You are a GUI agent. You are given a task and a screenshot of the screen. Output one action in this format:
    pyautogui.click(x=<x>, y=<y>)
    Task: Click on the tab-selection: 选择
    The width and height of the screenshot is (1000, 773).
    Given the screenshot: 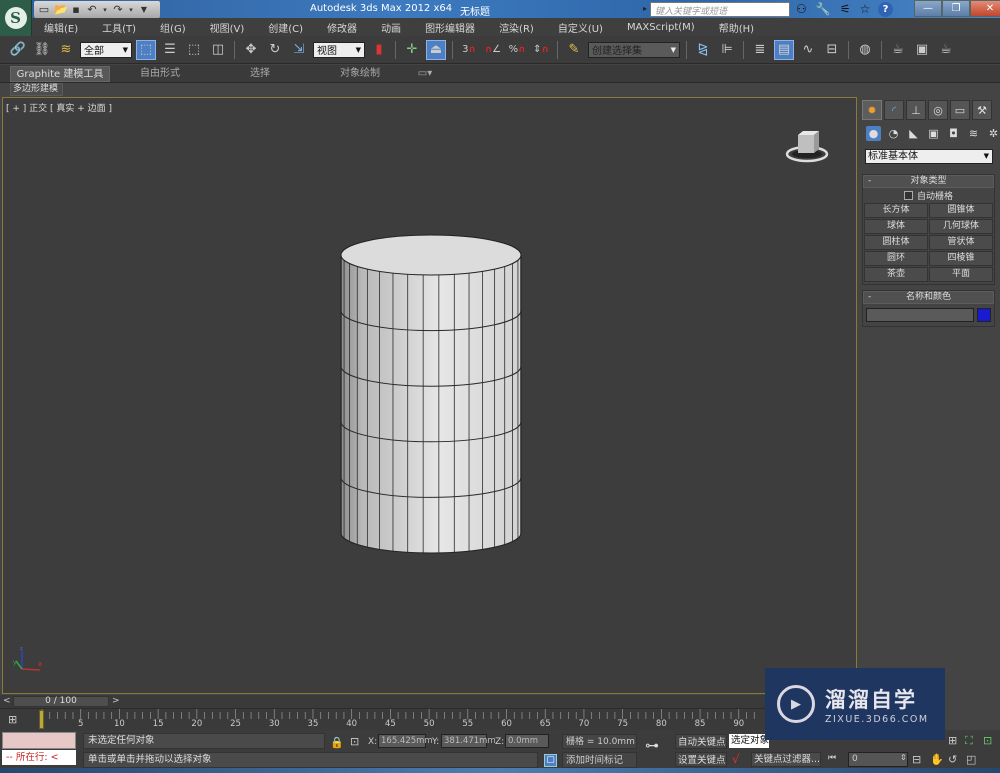 What is the action you would take?
    pyautogui.click(x=260, y=74)
    